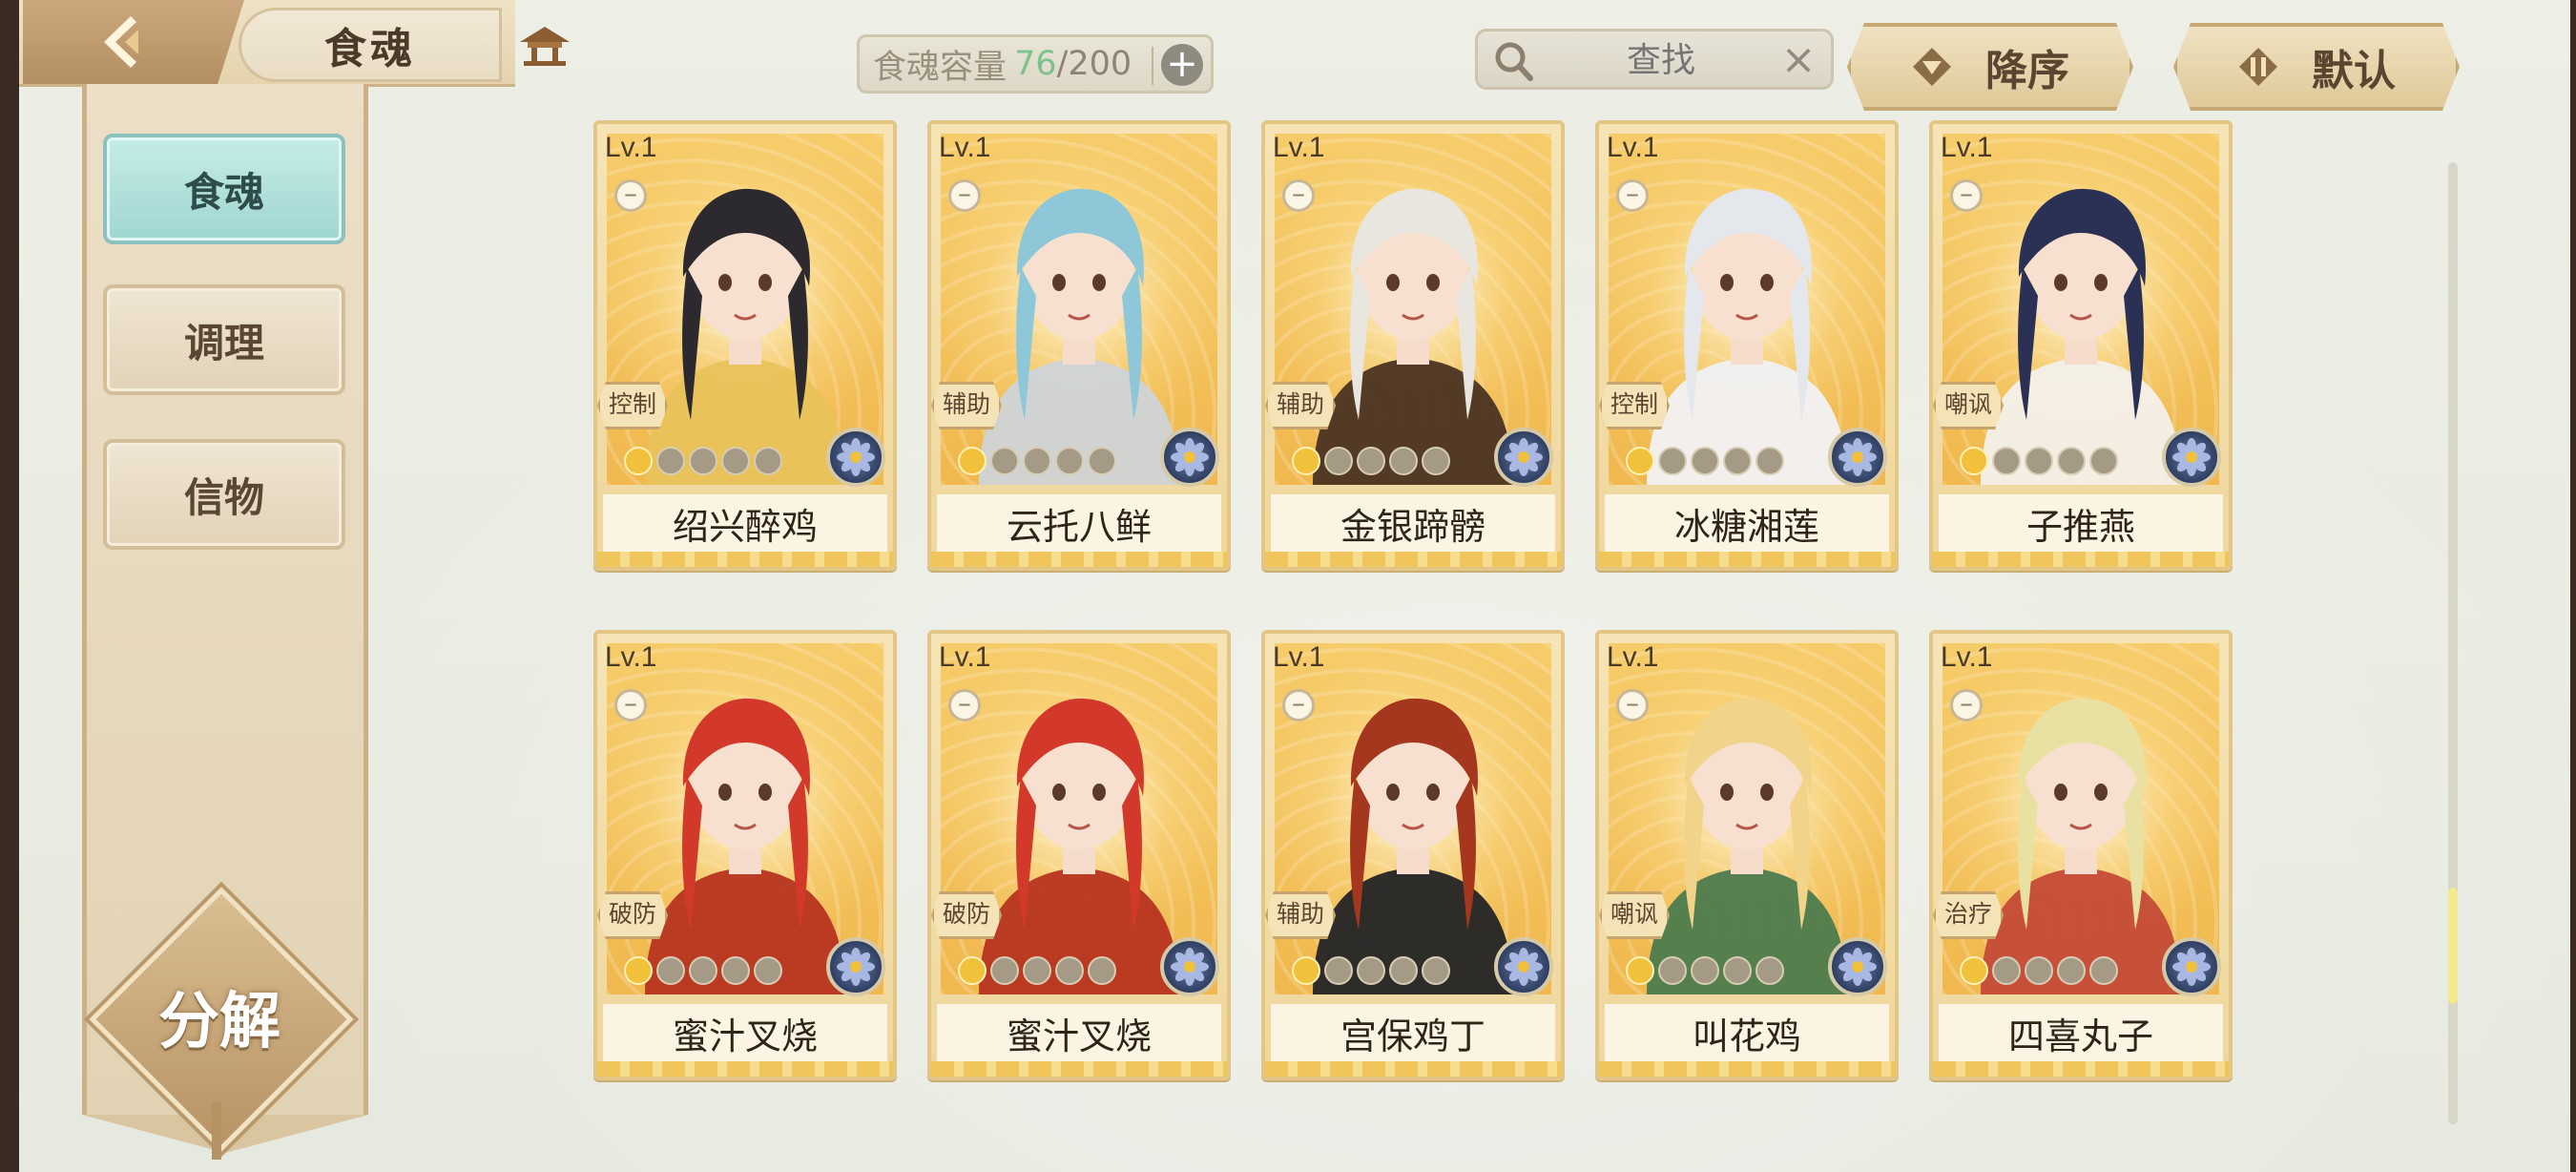  What do you see at coordinates (1182, 65) in the screenshot?
I see `plus-icon: +` at bounding box center [1182, 65].